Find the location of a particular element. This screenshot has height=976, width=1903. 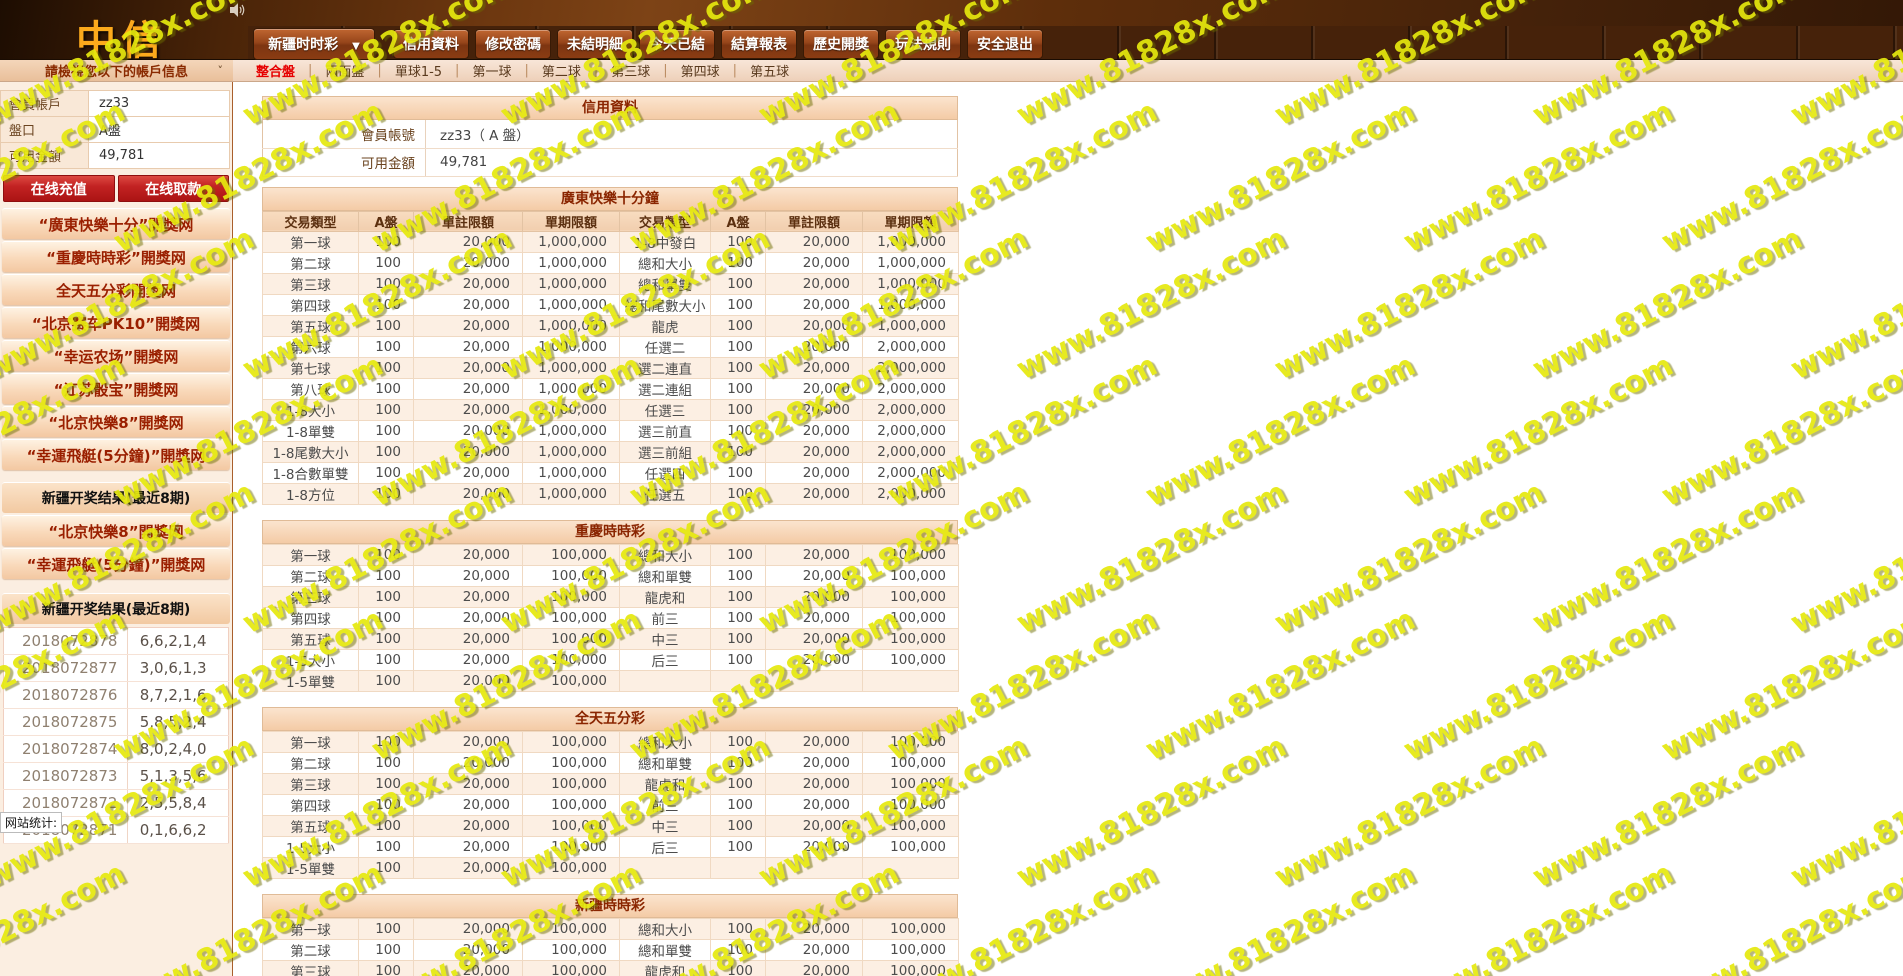

nav-button-修改密碼: 修改密碼 is located at coordinates (513, 44).